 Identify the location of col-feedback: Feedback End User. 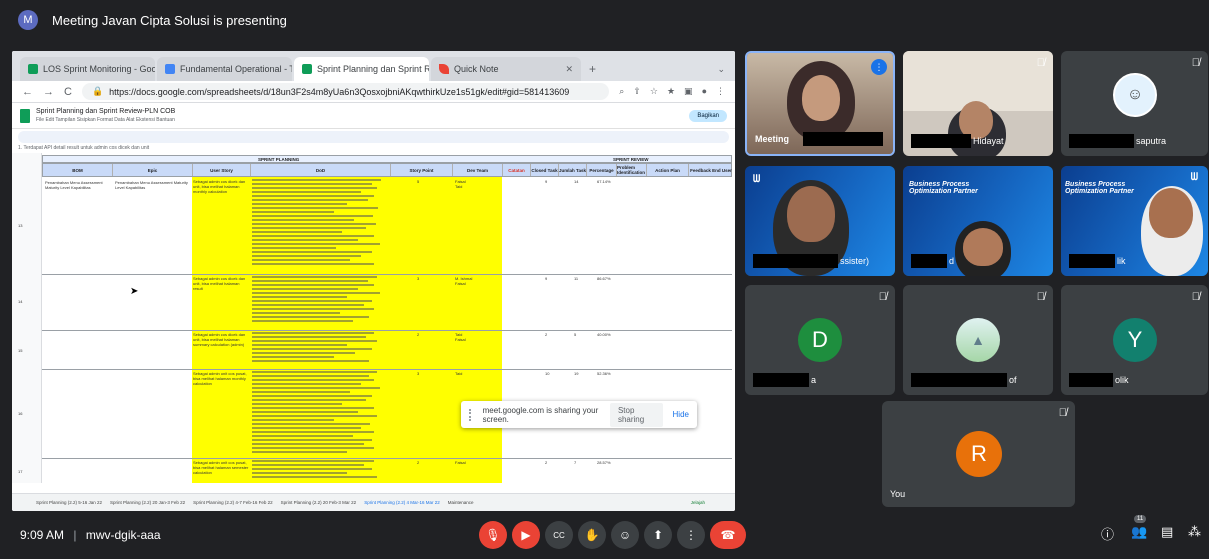
(711, 170).